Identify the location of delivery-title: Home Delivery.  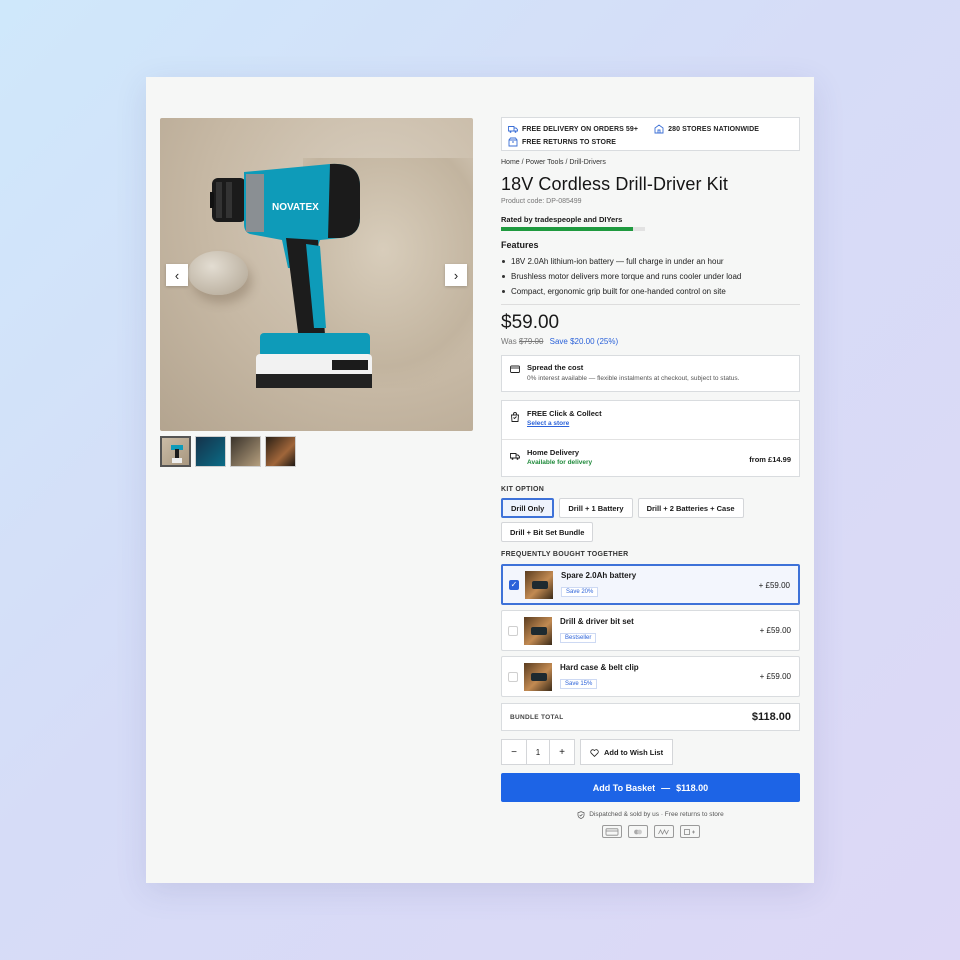
(553, 452).